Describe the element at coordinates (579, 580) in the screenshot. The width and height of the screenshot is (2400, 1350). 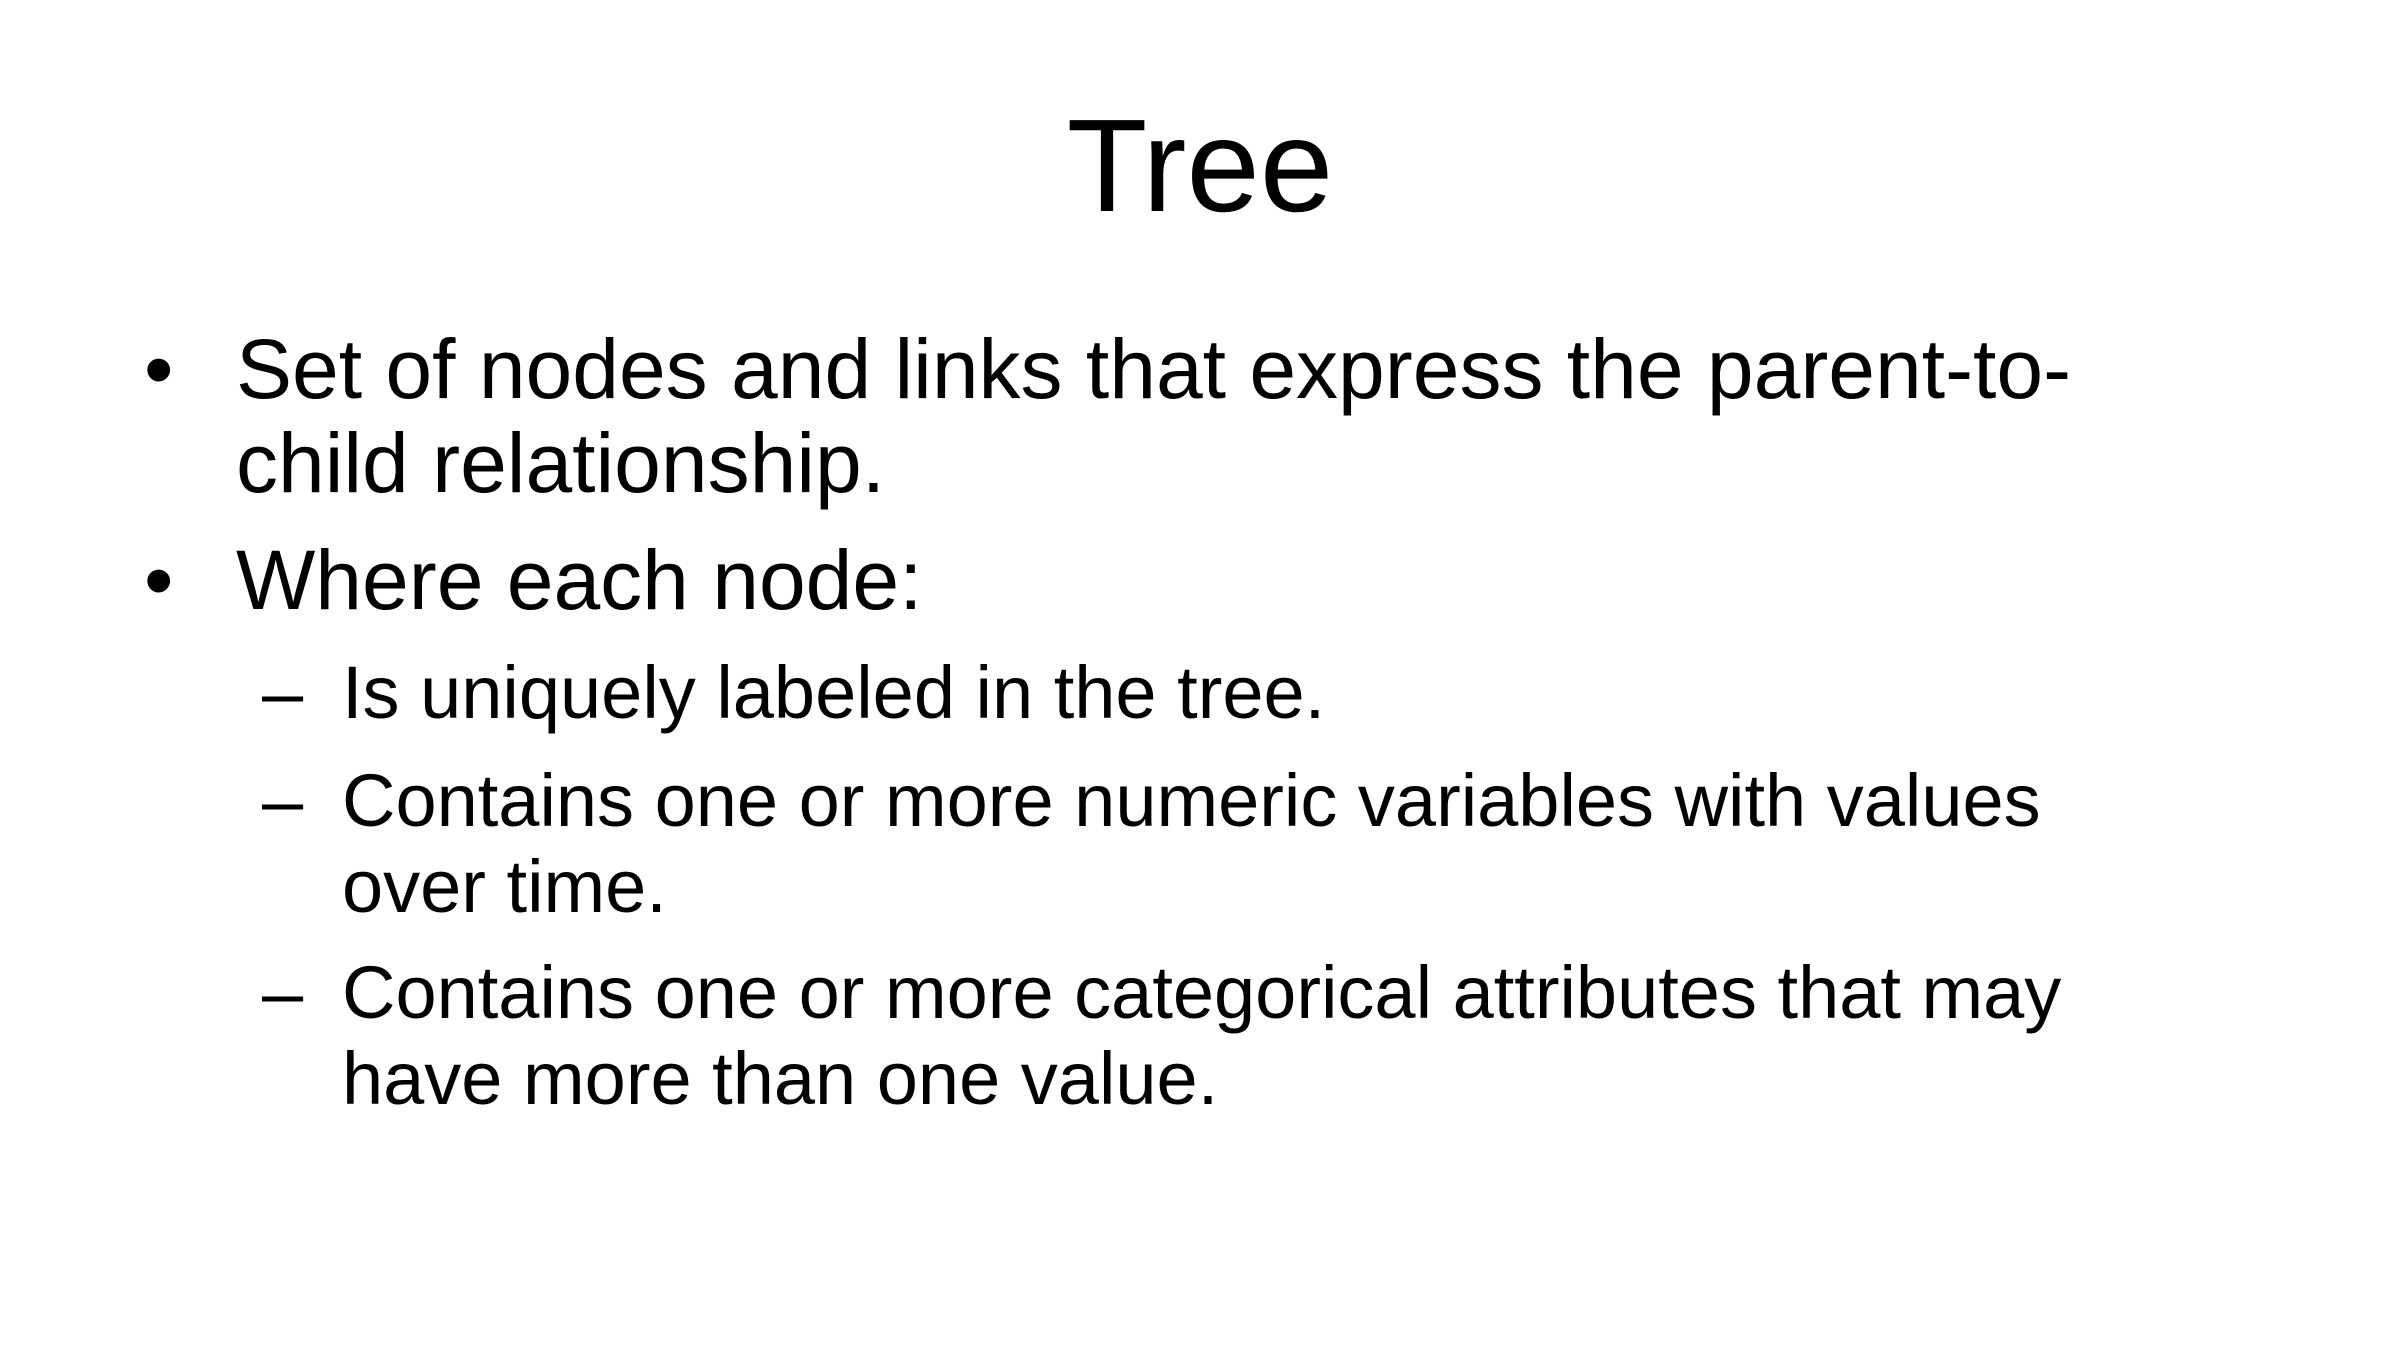
I see `bullet-text: Where each node:` at that location.